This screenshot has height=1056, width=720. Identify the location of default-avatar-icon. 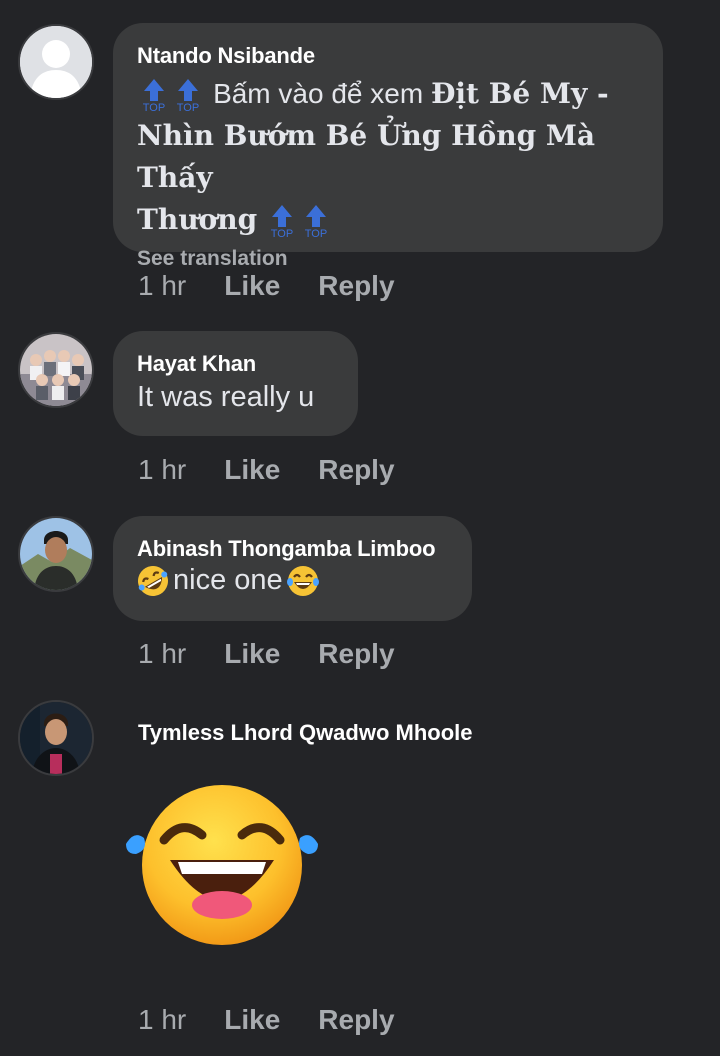
(56, 62).